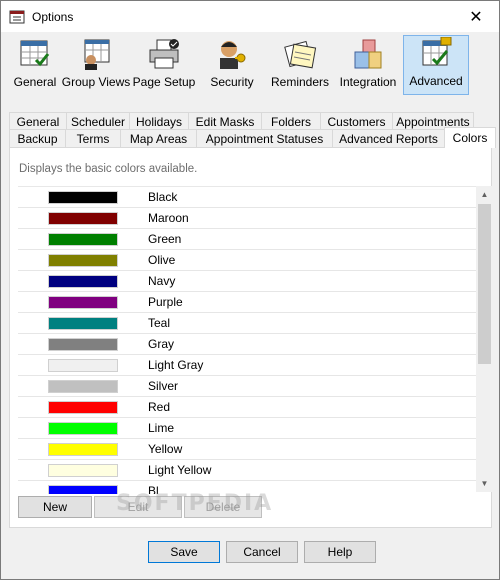  What do you see at coordinates (252, 260) in the screenshot?
I see `color-row: Olive` at bounding box center [252, 260].